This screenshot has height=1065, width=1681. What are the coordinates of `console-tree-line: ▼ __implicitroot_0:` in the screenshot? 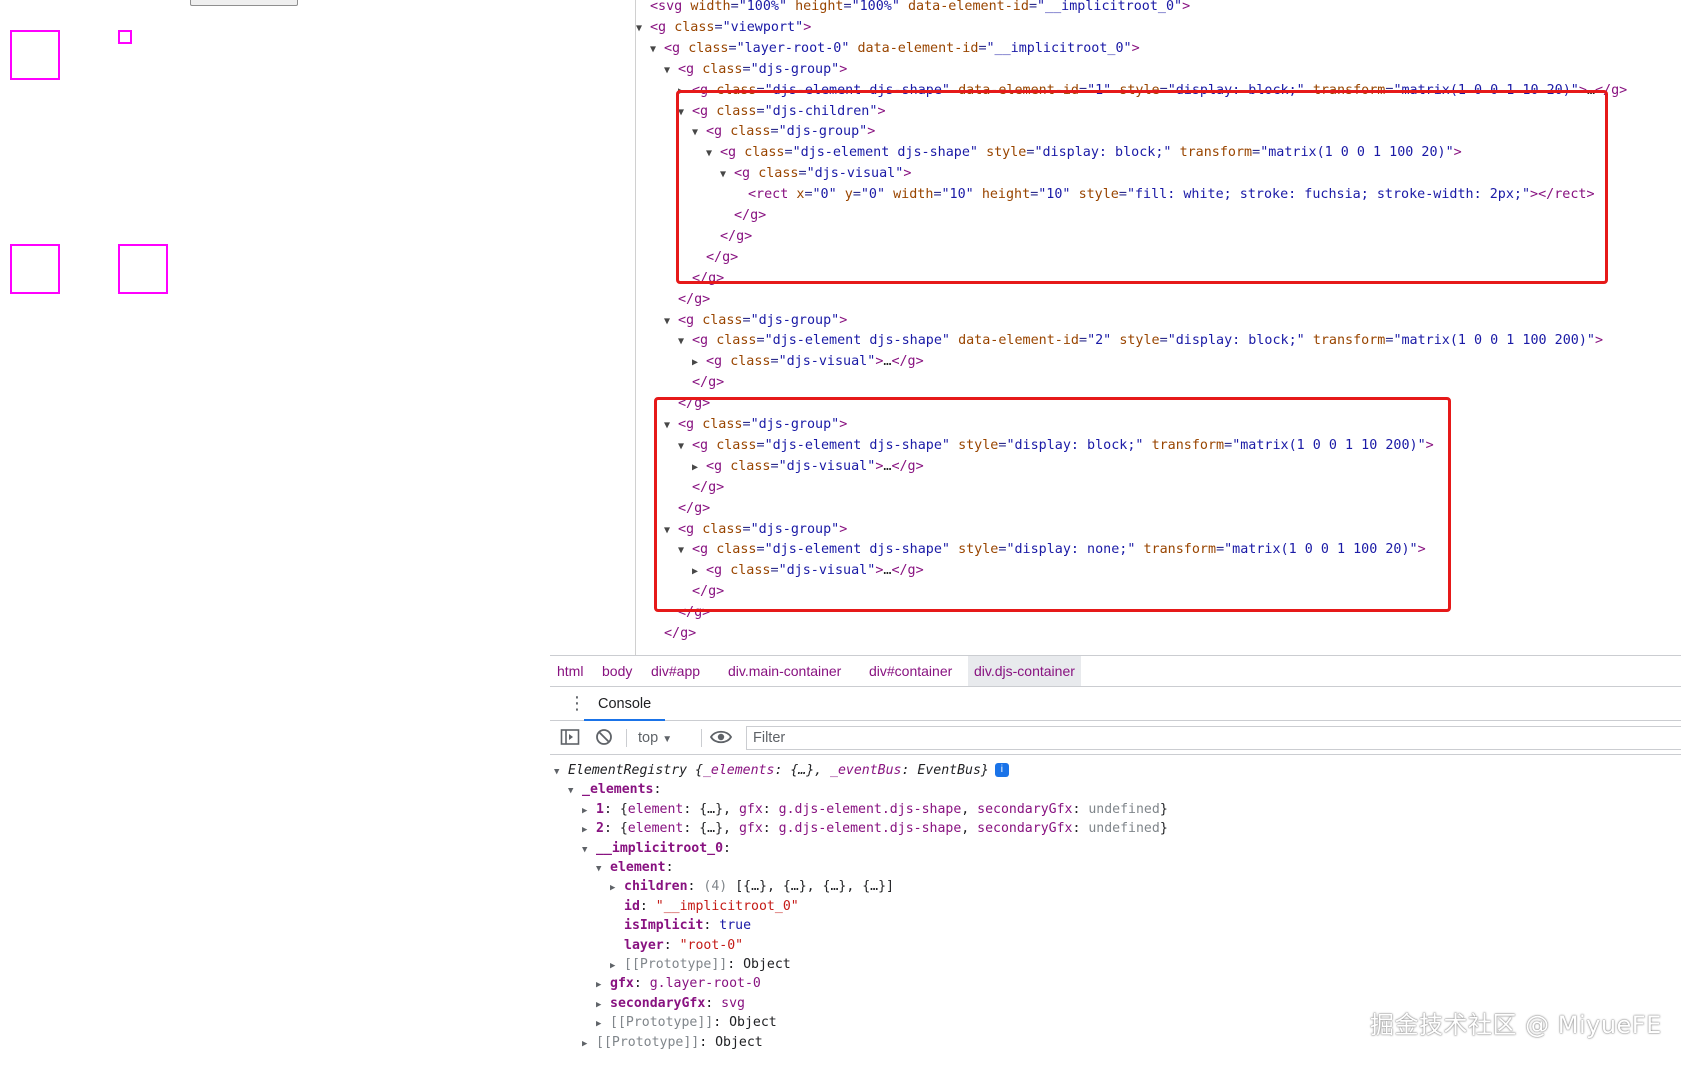 It's located at (656, 849).